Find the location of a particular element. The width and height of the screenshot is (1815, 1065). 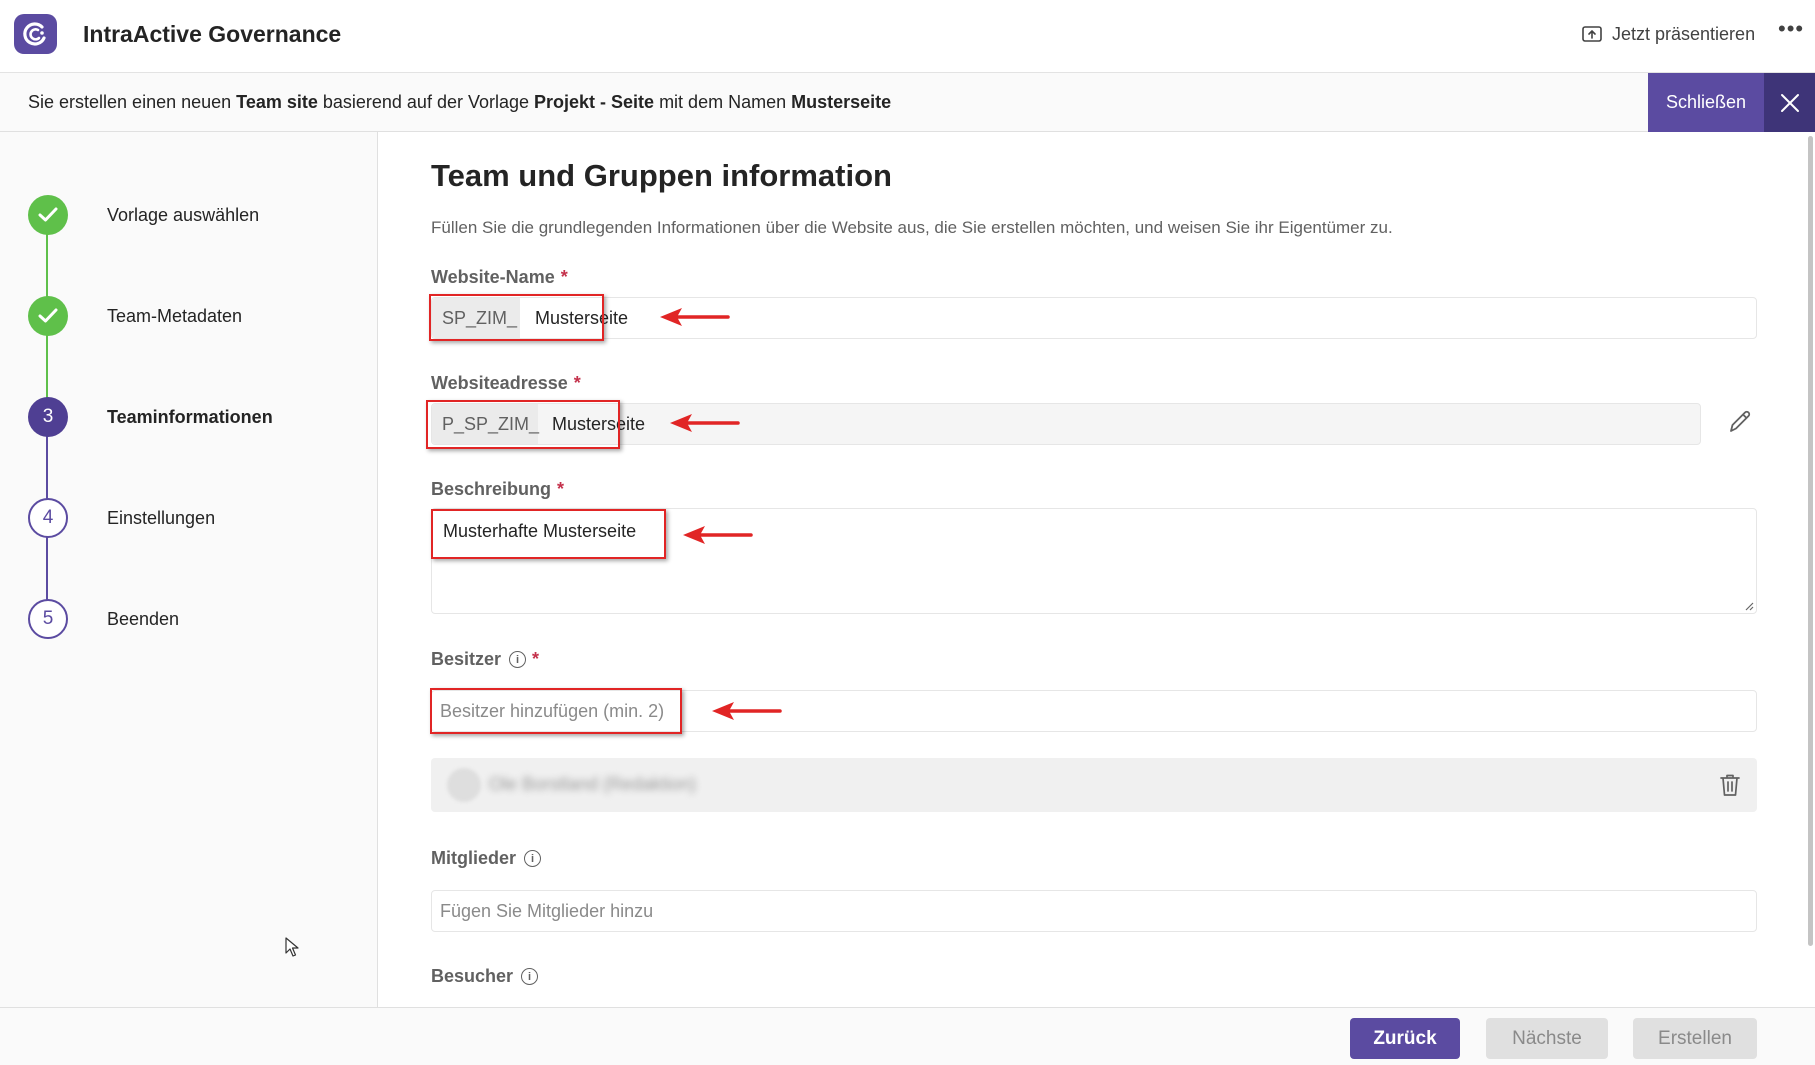

visitors-label: Besucher i is located at coordinates (485, 976).